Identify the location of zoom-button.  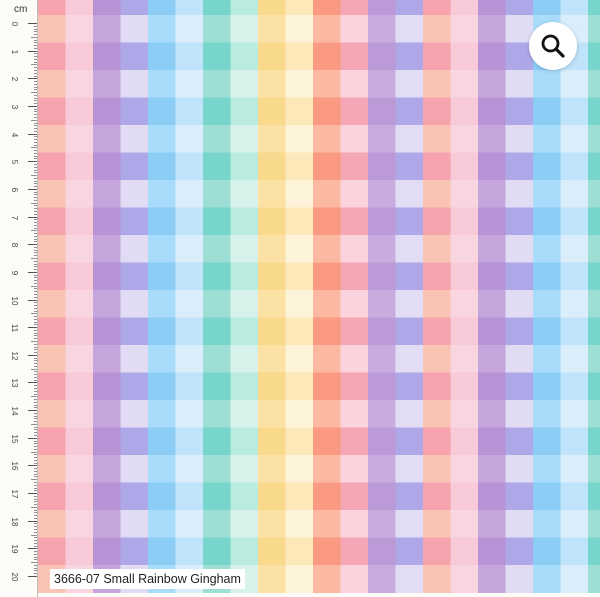
(553, 46).